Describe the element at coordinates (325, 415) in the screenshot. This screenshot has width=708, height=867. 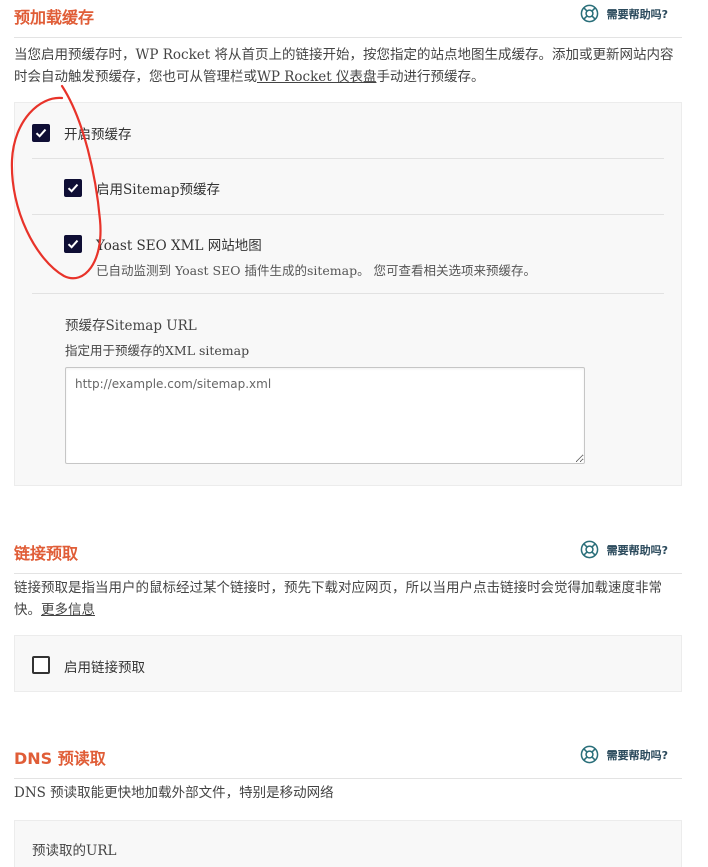
I see `sitemap-url-textarea` at that location.